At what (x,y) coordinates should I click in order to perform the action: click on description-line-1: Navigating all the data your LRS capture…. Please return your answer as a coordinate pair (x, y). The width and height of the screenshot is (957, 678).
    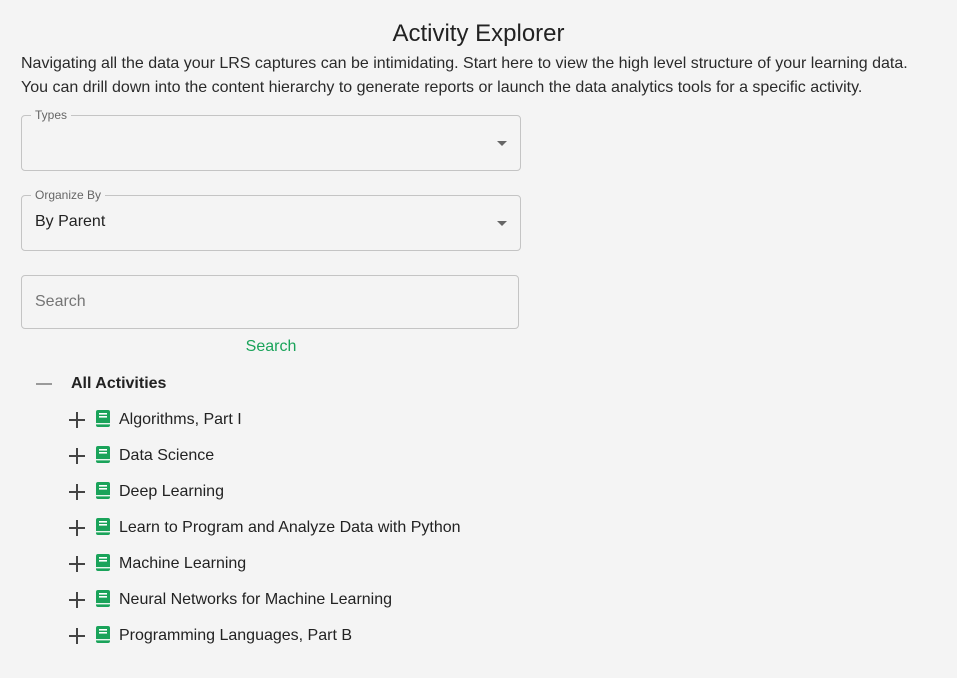
    Looking at the image, I should click on (464, 63).